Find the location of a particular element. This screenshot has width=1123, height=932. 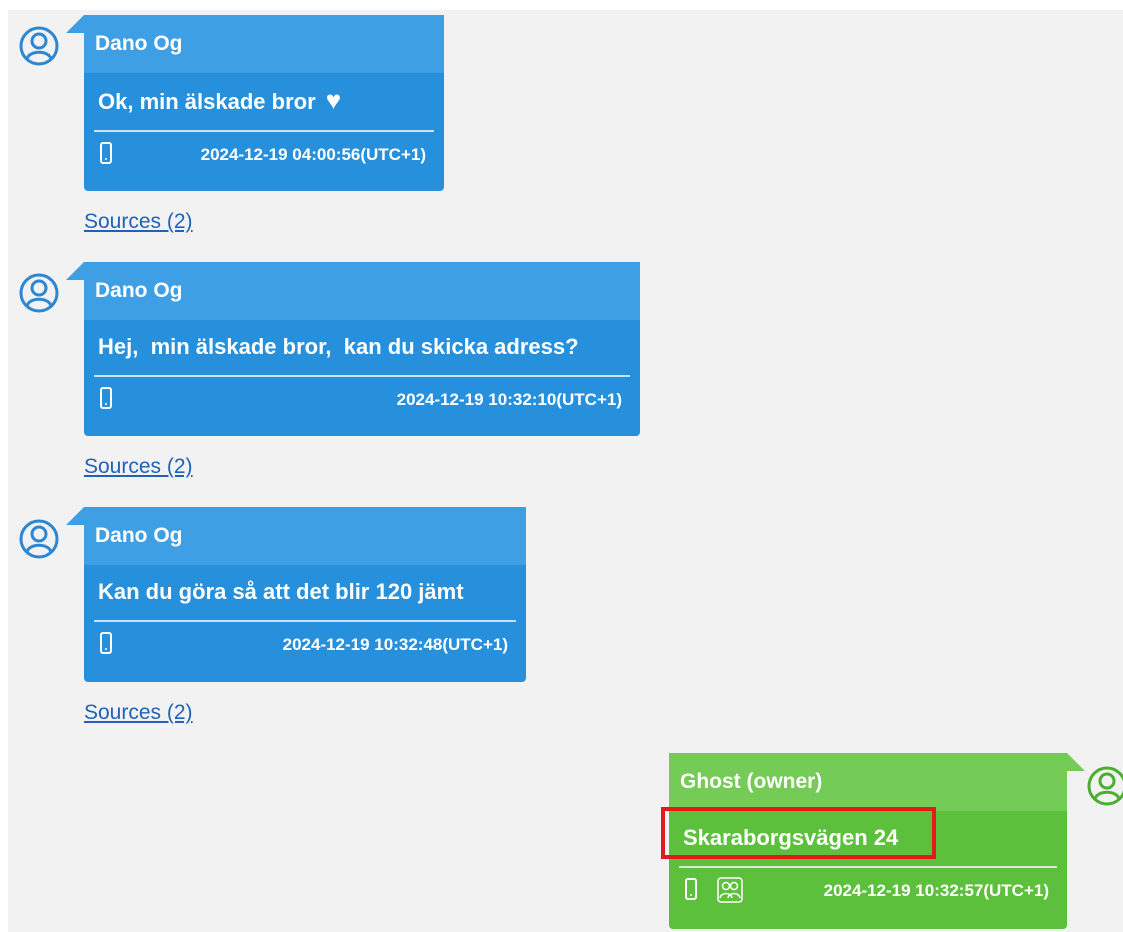

message-footer: 2024-12-19 10:32:48(UTC+1) is located at coordinates (305, 645).